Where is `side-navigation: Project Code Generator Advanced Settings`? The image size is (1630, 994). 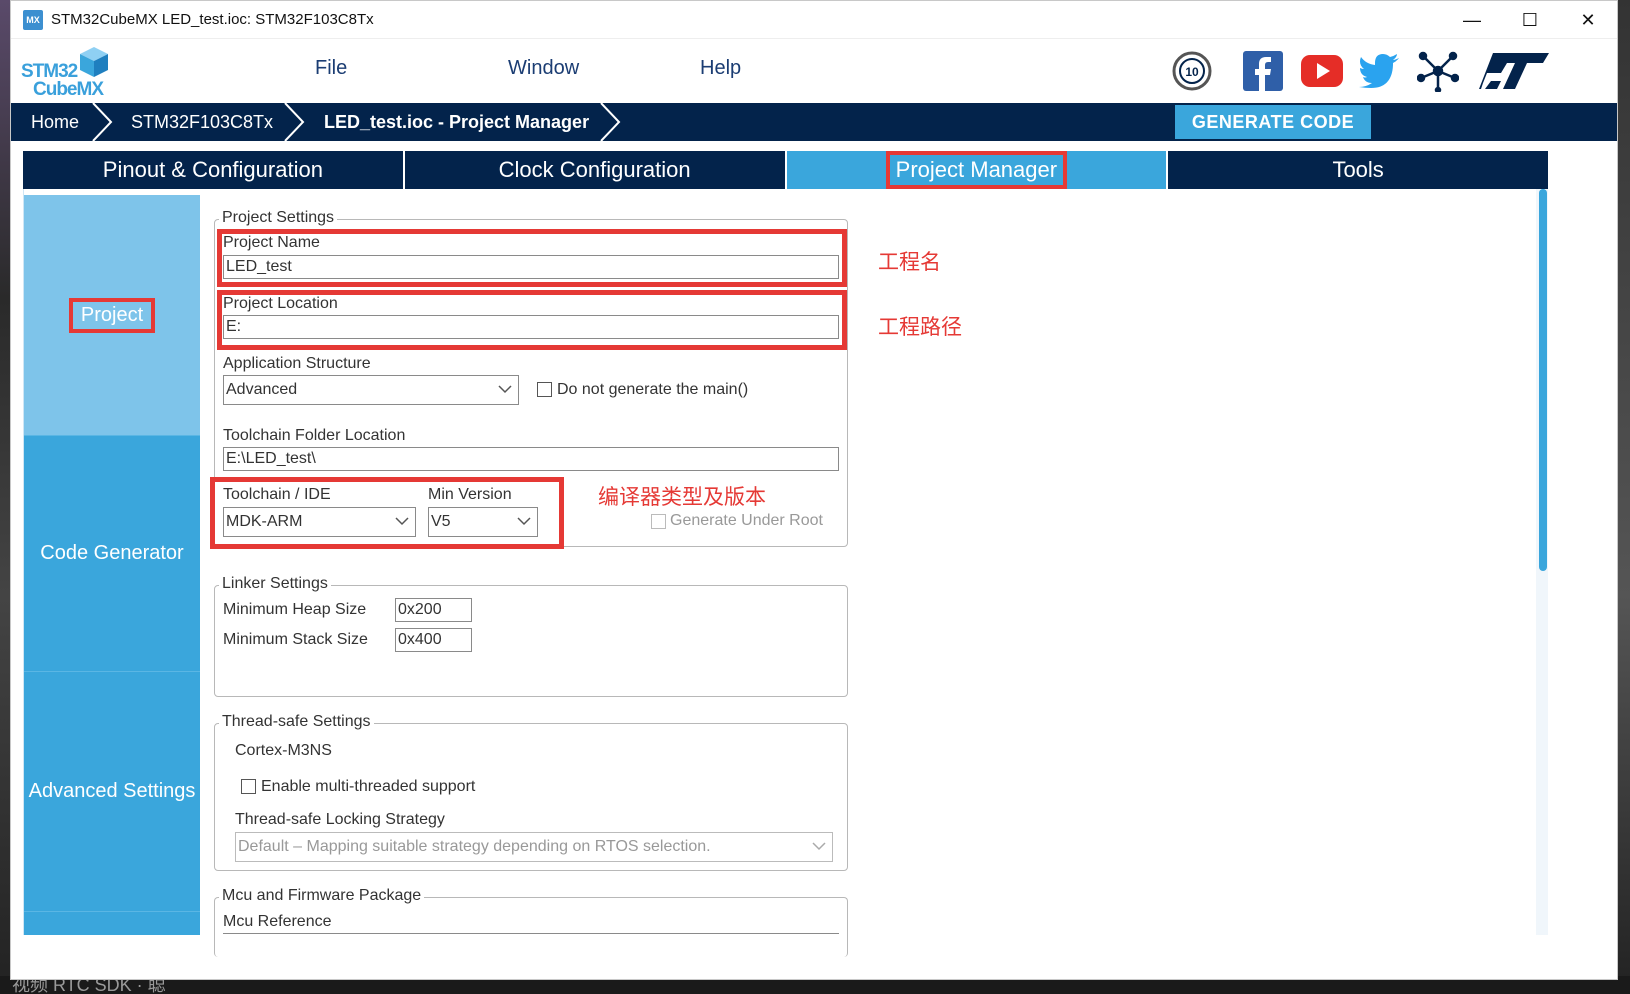
side-navigation: Project Code Generator Advanced Settings is located at coordinates (112, 565).